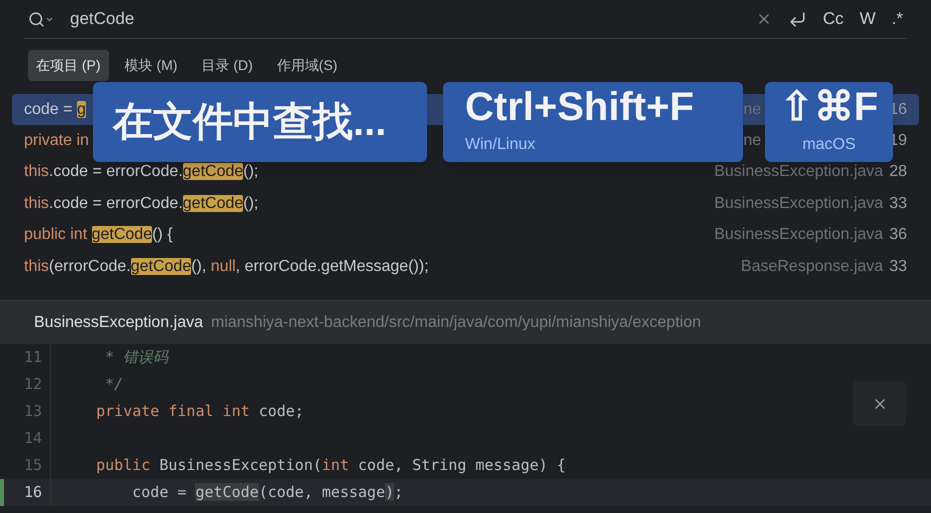 The height and width of the screenshot is (513, 931). What do you see at coordinates (413, 19) in the screenshot?
I see `search-field: getCode` at bounding box center [413, 19].